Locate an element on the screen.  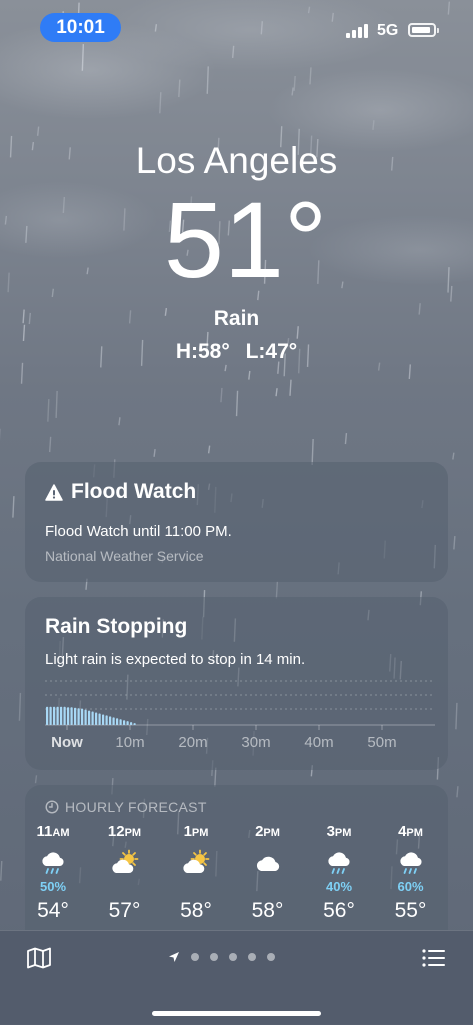
high-low: H:58° L:47° is located at coordinates (236, 352).